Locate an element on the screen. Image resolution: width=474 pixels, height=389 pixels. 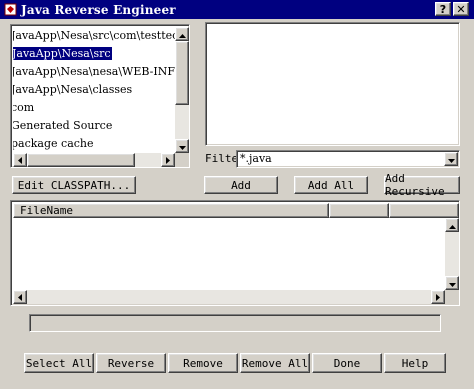
tree-scroll-thumb is located at coordinates (182, 73).